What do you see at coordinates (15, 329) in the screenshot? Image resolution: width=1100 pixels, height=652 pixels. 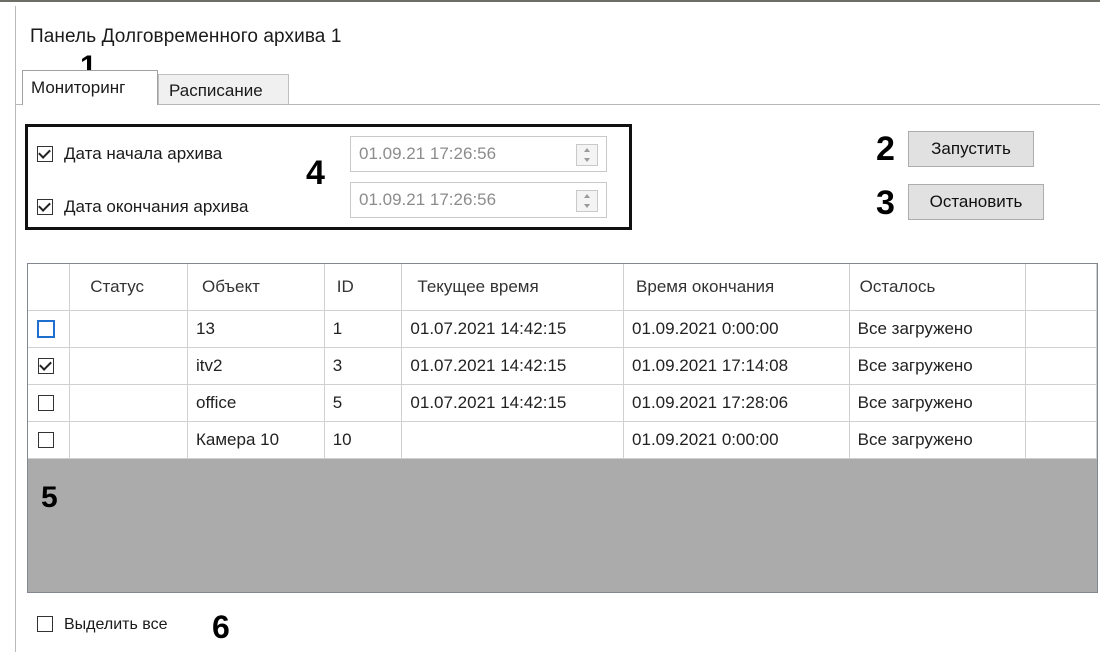 I see `panel-left-border` at bounding box center [15, 329].